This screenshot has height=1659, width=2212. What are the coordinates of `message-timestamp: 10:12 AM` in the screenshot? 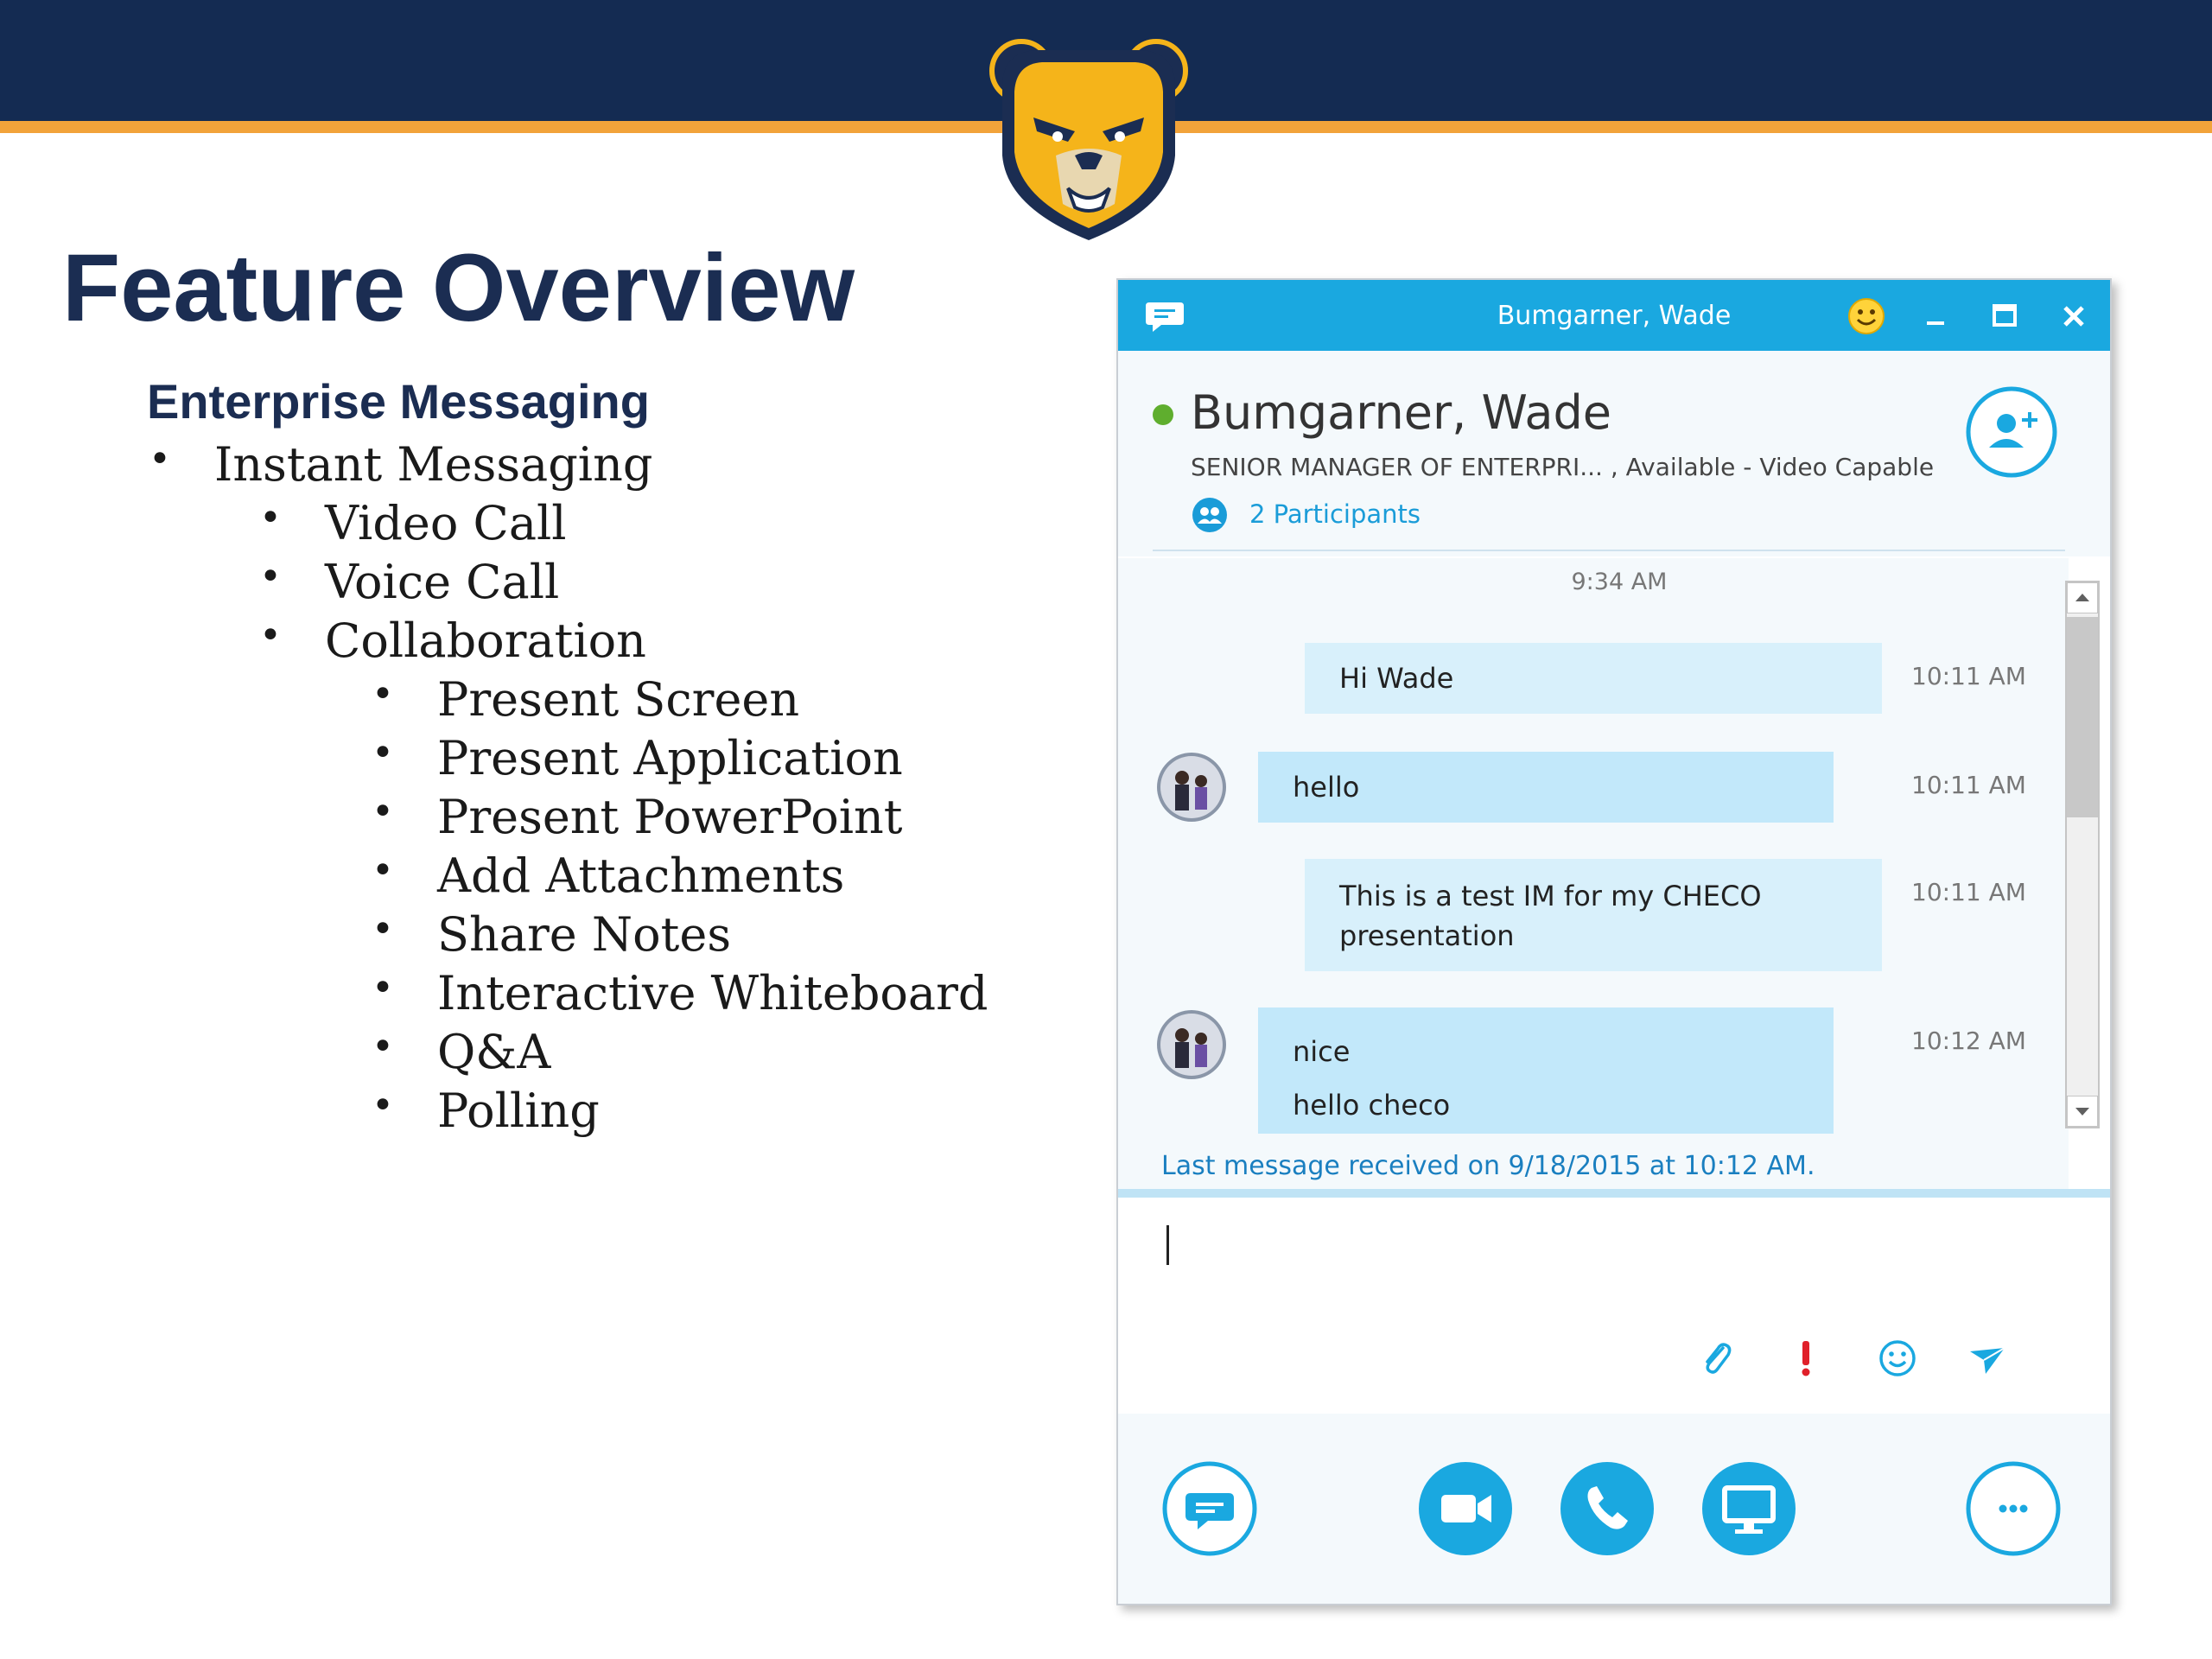 It's located at (1968, 1041).